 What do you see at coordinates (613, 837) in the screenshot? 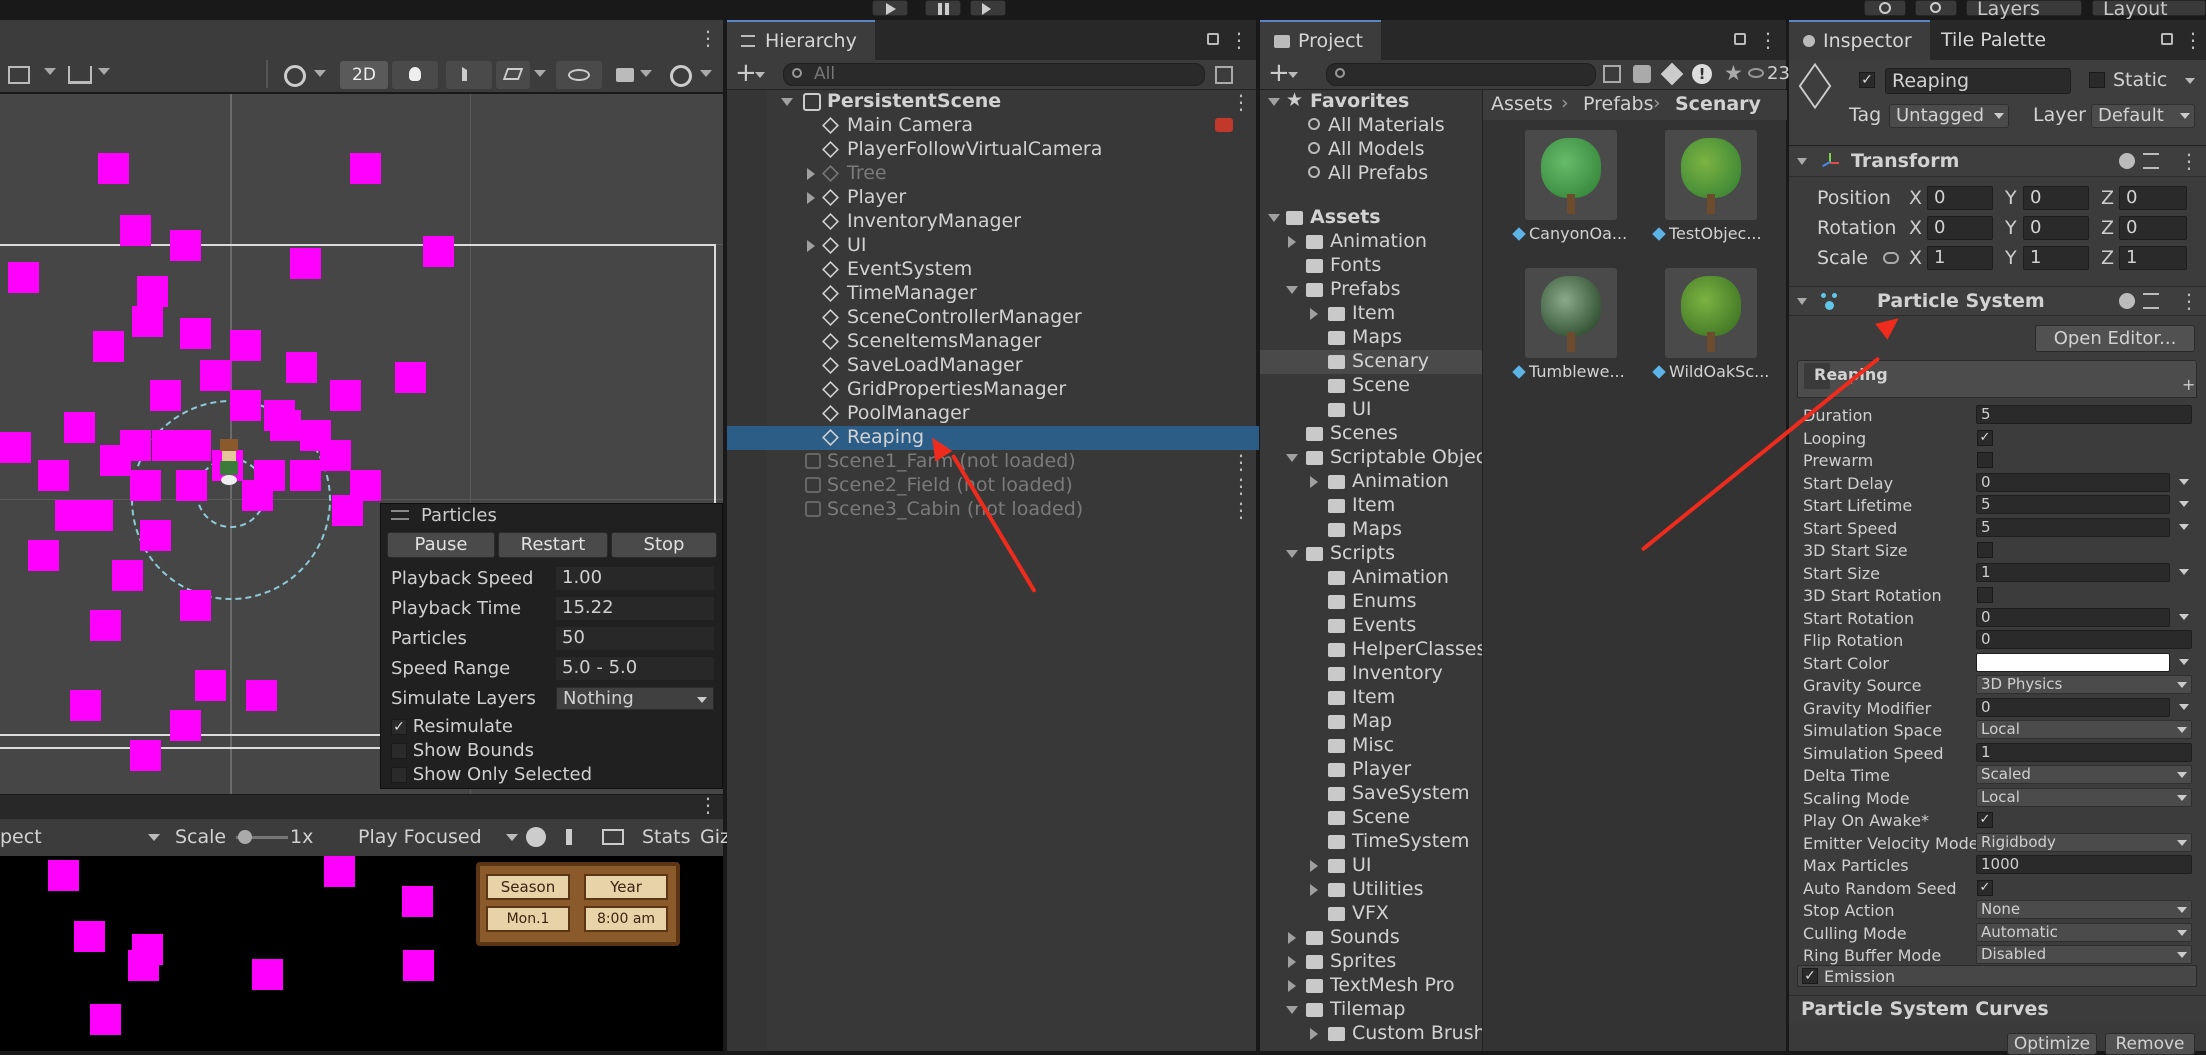
I see `keyboard-icon` at bounding box center [613, 837].